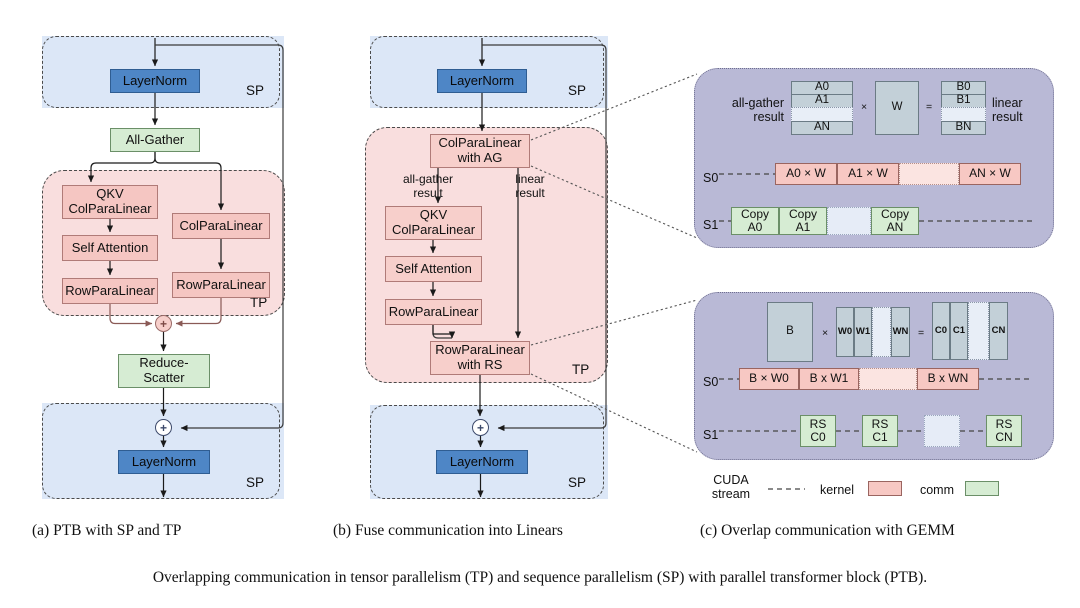  I want to click on panel-b-rowparalinear-with-rs: RowParaLinear with RS, so click(480, 358).